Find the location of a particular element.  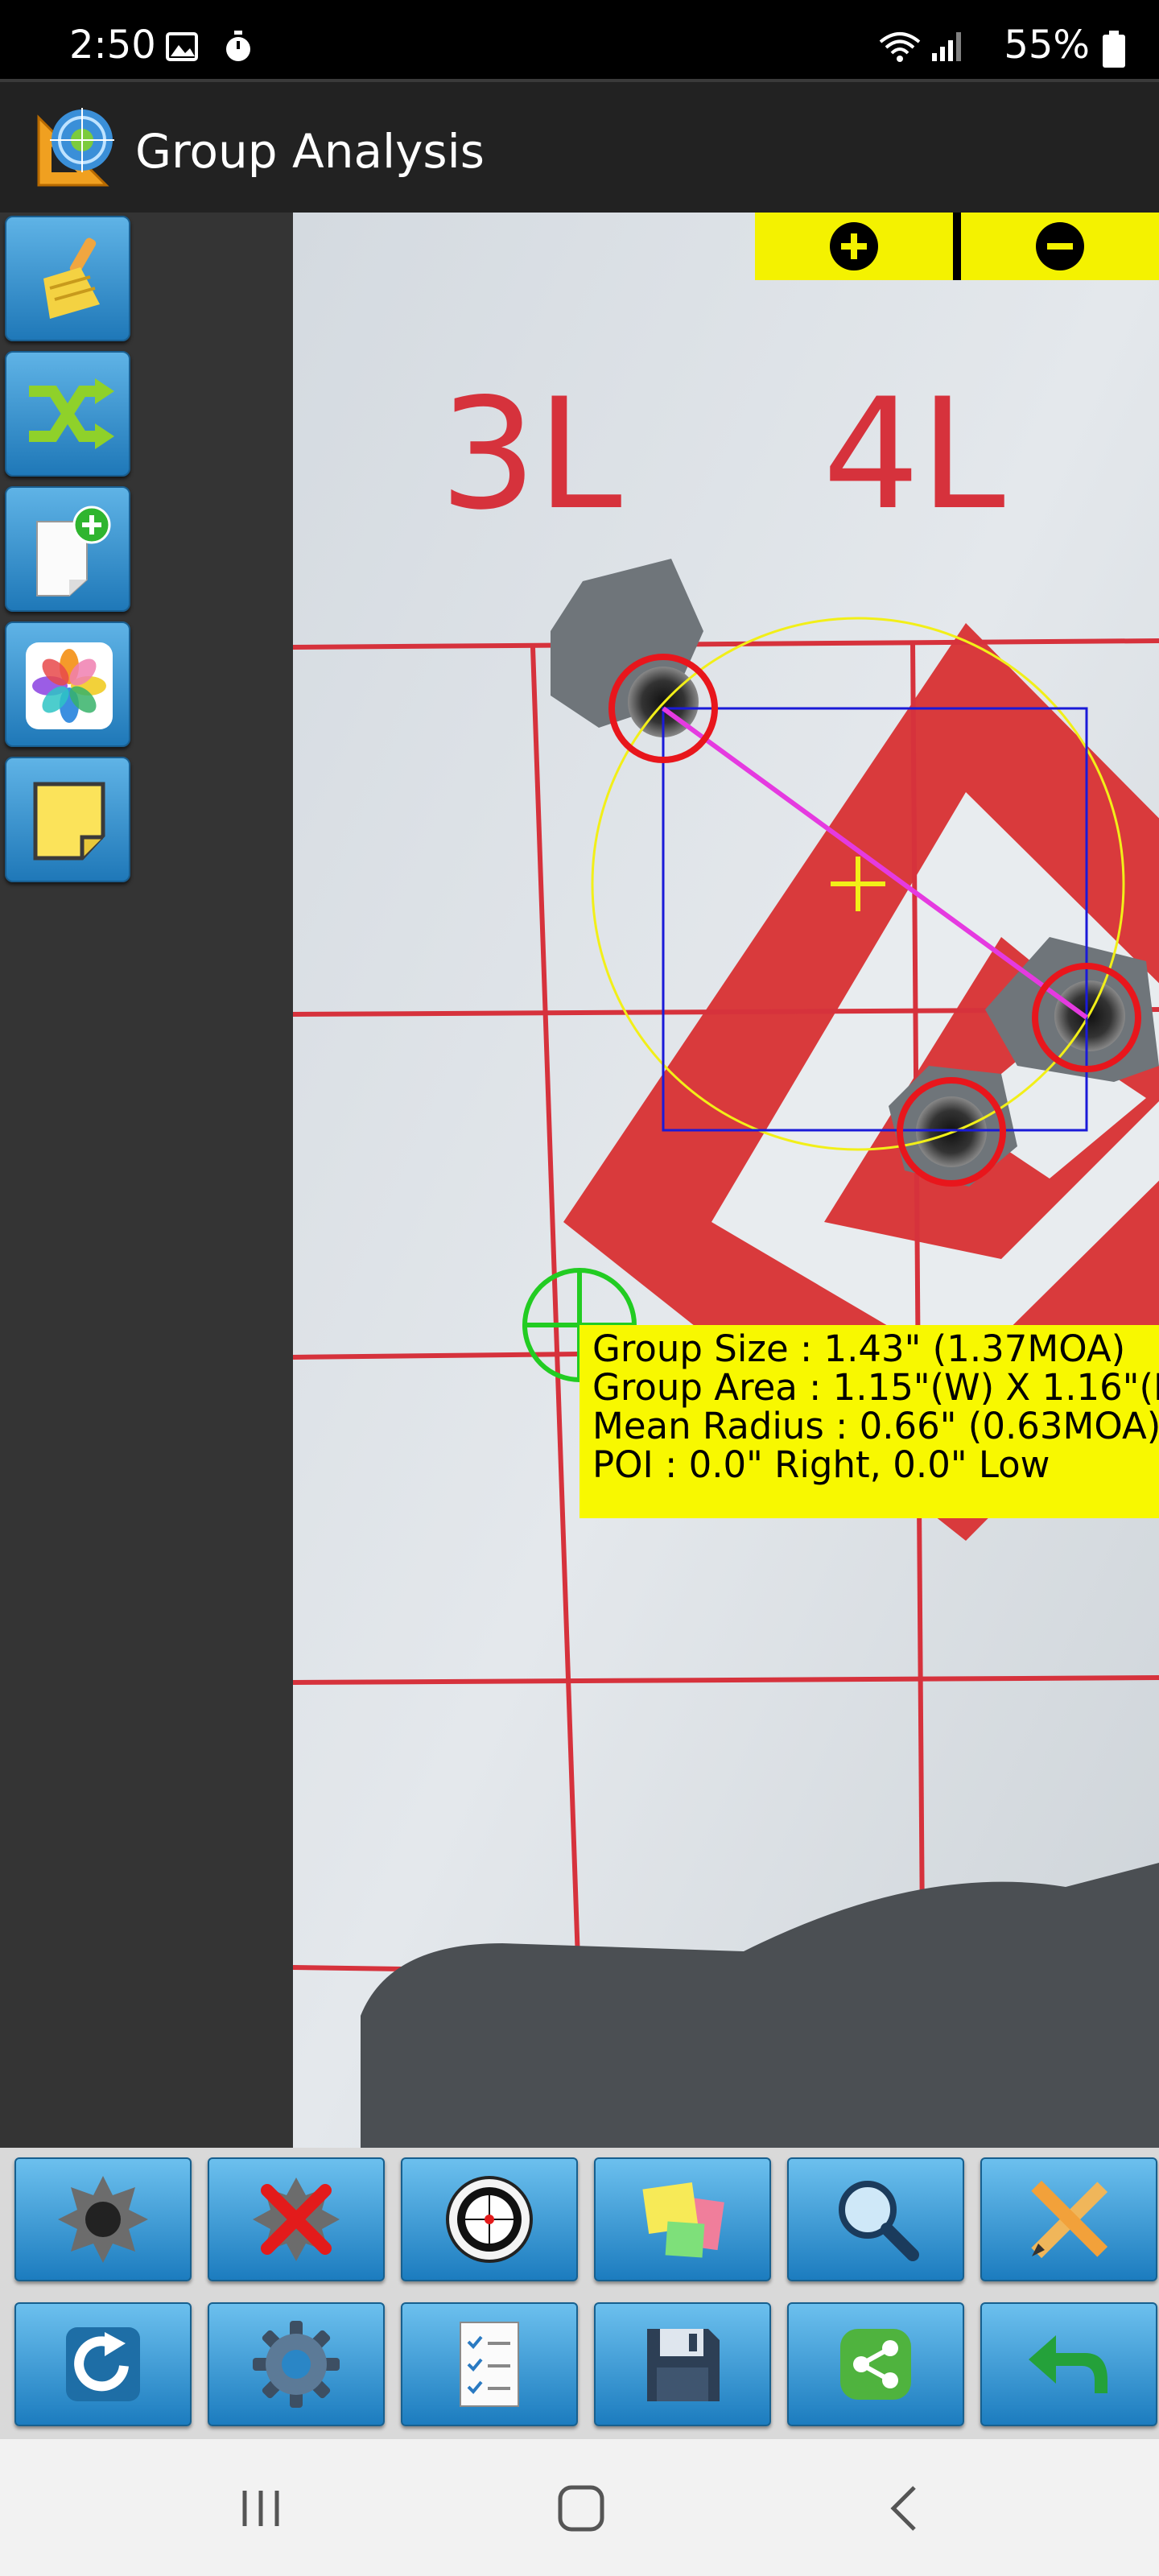

clear-button is located at coordinates (67, 278).